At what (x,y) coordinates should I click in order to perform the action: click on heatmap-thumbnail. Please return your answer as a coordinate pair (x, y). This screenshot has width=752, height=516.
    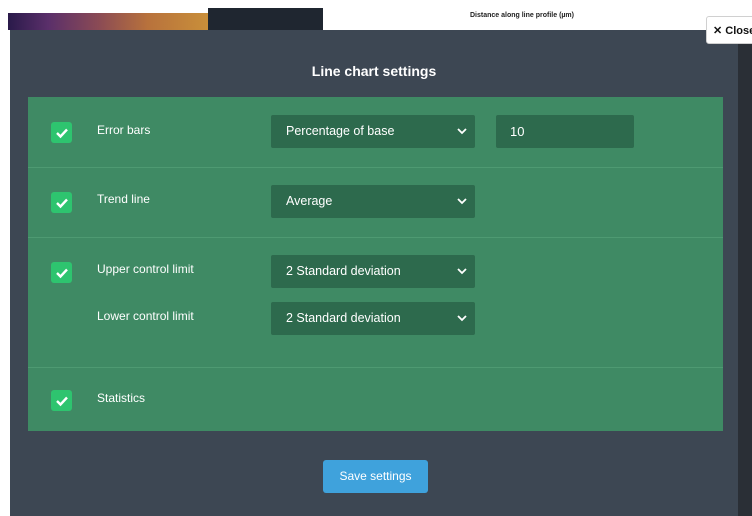
    Looking at the image, I should click on (108, 21).